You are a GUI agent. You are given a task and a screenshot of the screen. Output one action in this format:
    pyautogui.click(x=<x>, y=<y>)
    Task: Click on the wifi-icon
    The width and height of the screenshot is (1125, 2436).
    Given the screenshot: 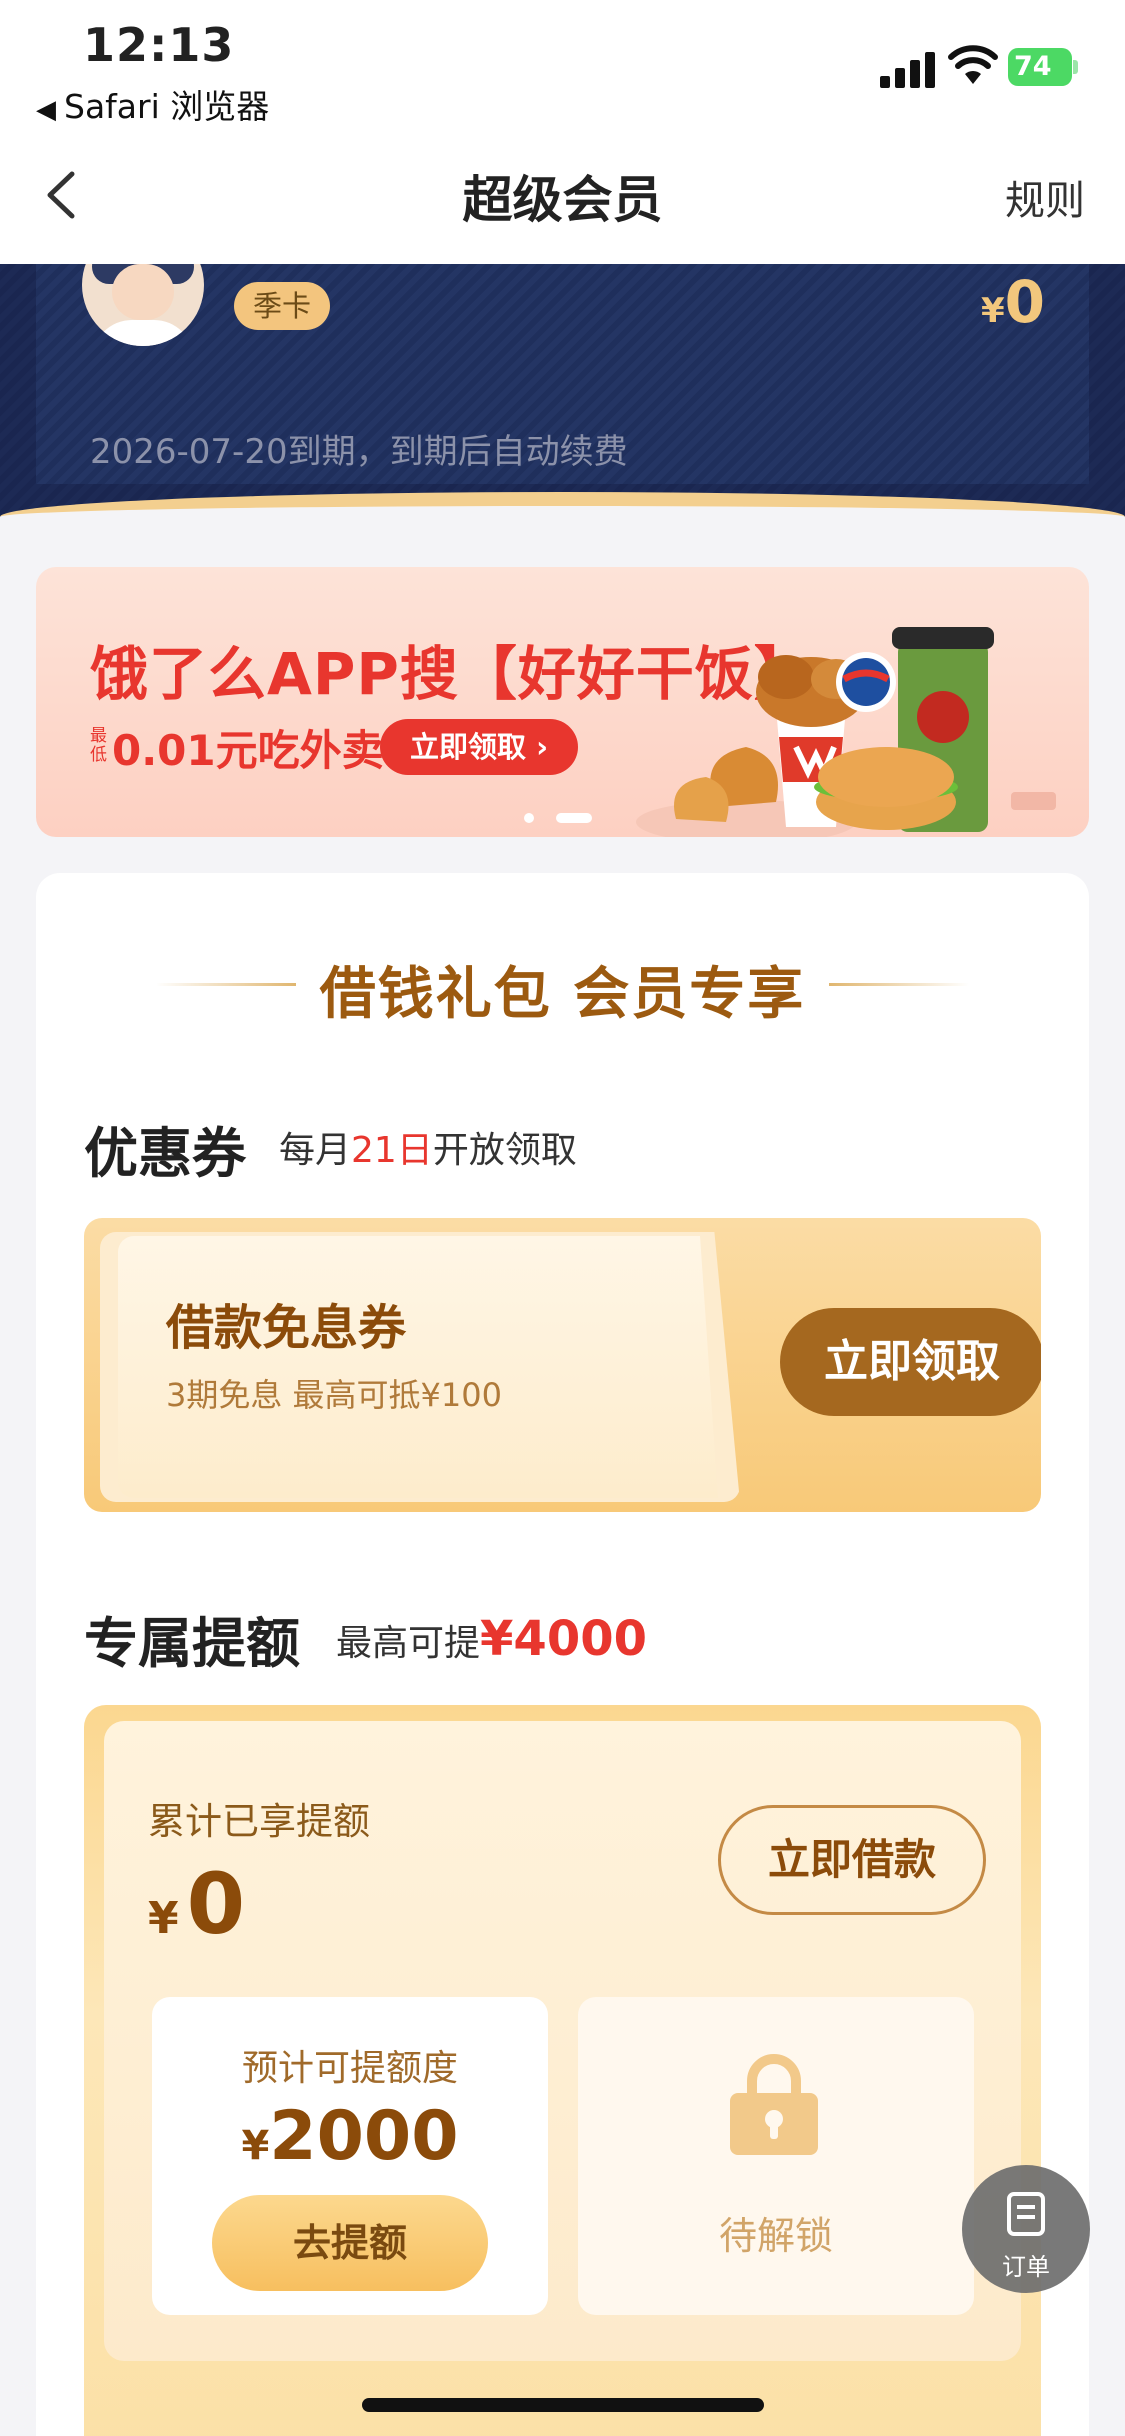 What is the action you would take?
    pyautogui.click(x=973, y=64)
    